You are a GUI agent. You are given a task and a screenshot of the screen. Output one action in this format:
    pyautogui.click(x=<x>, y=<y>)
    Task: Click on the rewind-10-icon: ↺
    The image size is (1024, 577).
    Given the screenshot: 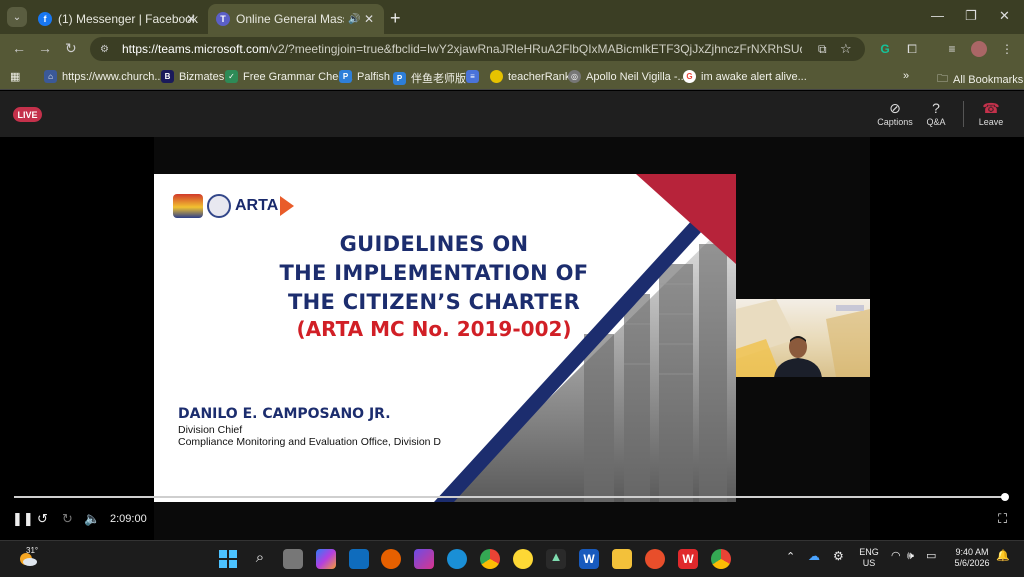 What is the action you would take?
    pyautogui.click(x=42, y=519)
    